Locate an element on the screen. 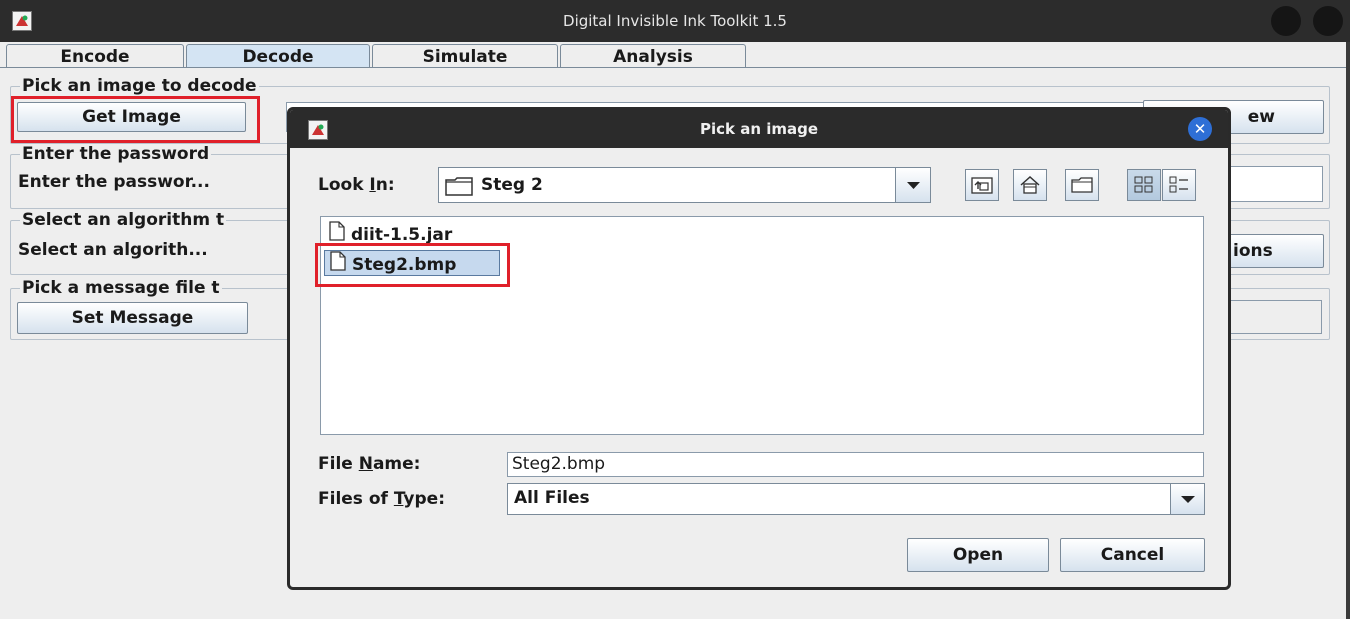  home-icon is located at coordinates (1030, 184).